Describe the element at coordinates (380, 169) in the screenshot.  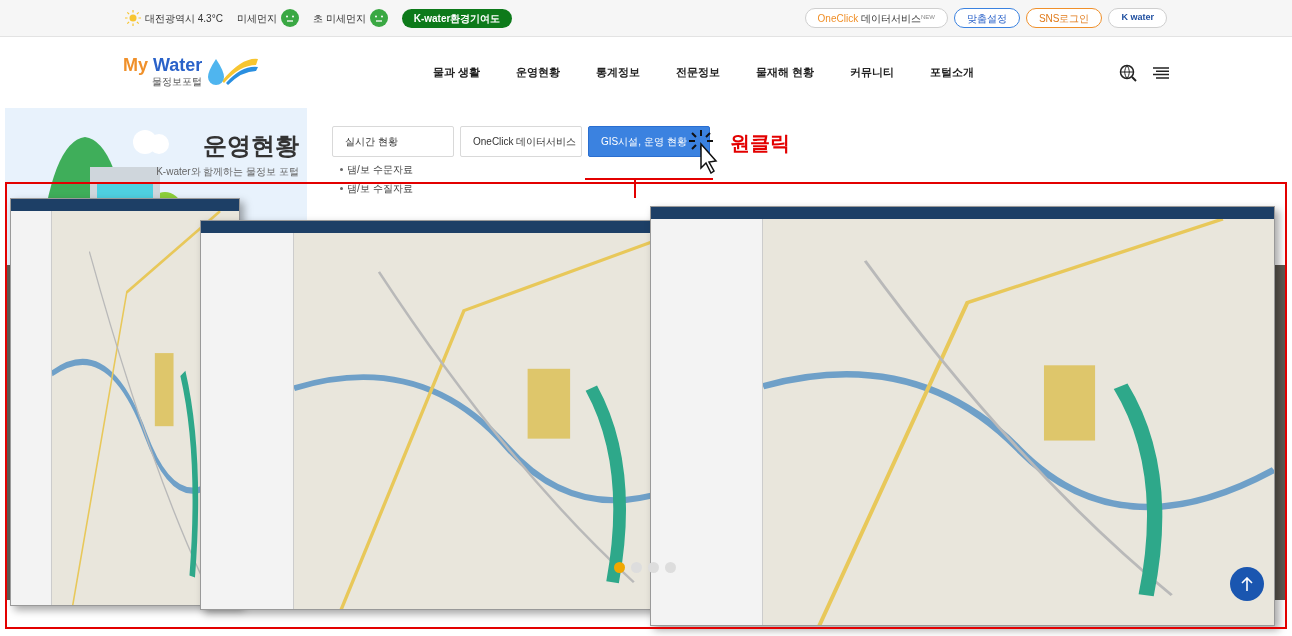
I see `sub-link: 댐/보 수문자료` at that location.